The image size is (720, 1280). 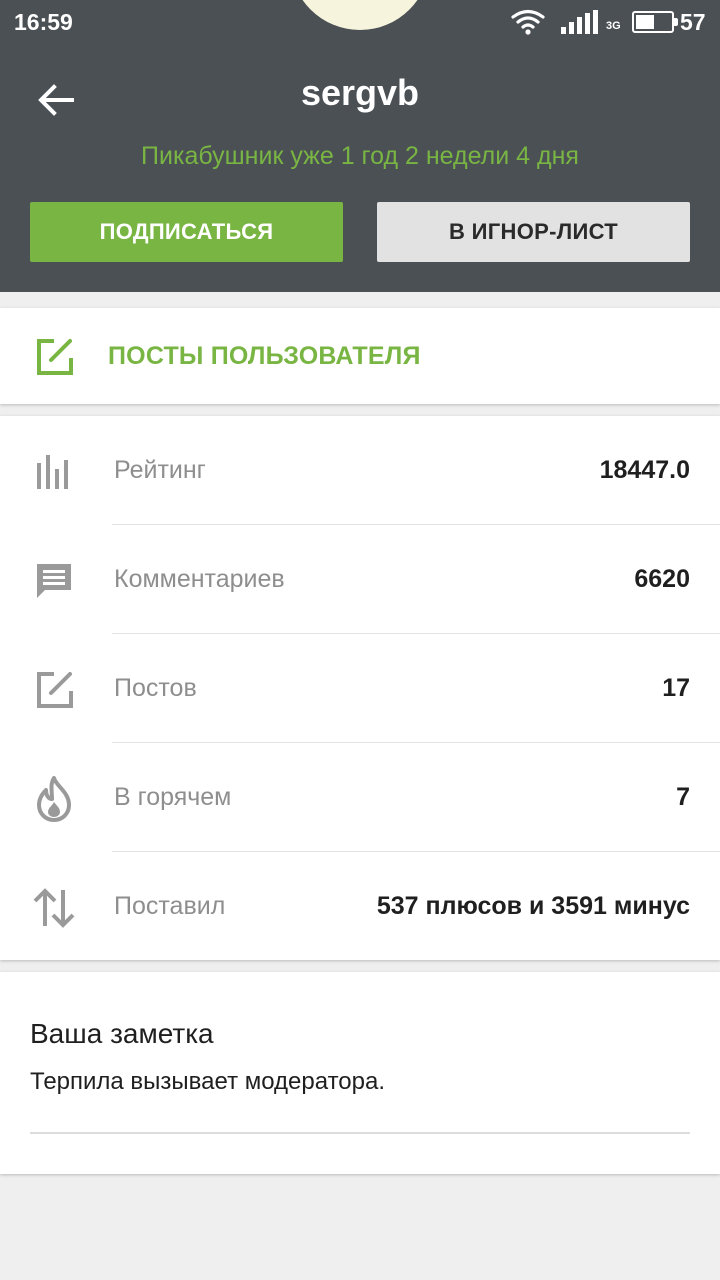 What do you see at coordinates (360, 156) in the screenshot?
I see `tenure-text: Пикабушник уже 1 год 2 недели 4 дня` at bounding box center [360, 156].